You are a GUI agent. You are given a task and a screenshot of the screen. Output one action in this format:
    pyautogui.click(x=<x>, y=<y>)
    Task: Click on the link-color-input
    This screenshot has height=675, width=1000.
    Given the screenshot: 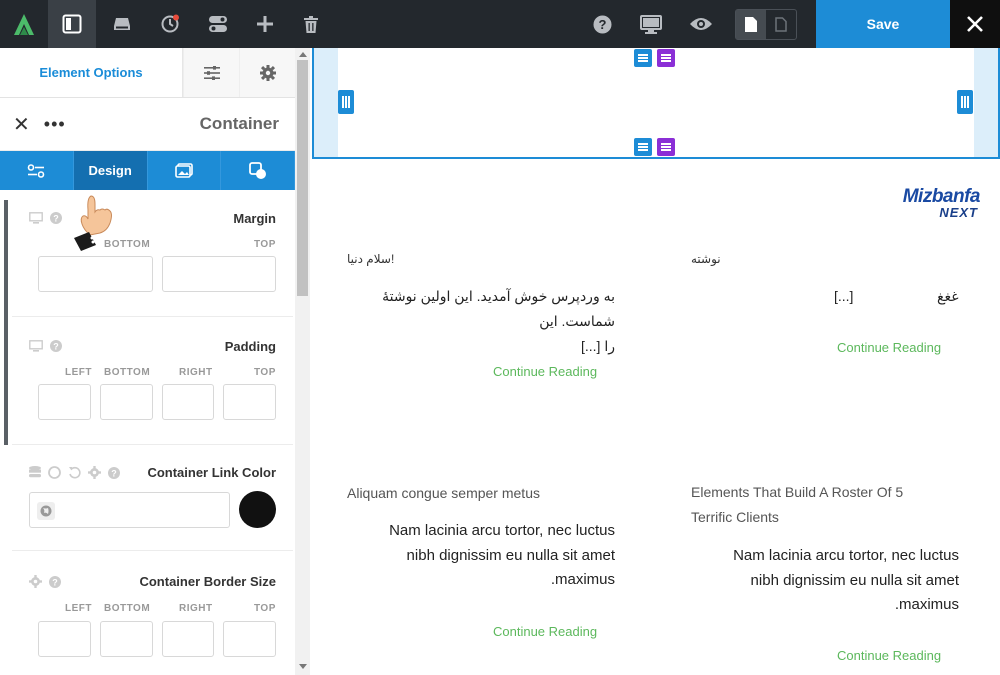 What is the action you would take?
    pyautogui.click(x=129, y=510)
    